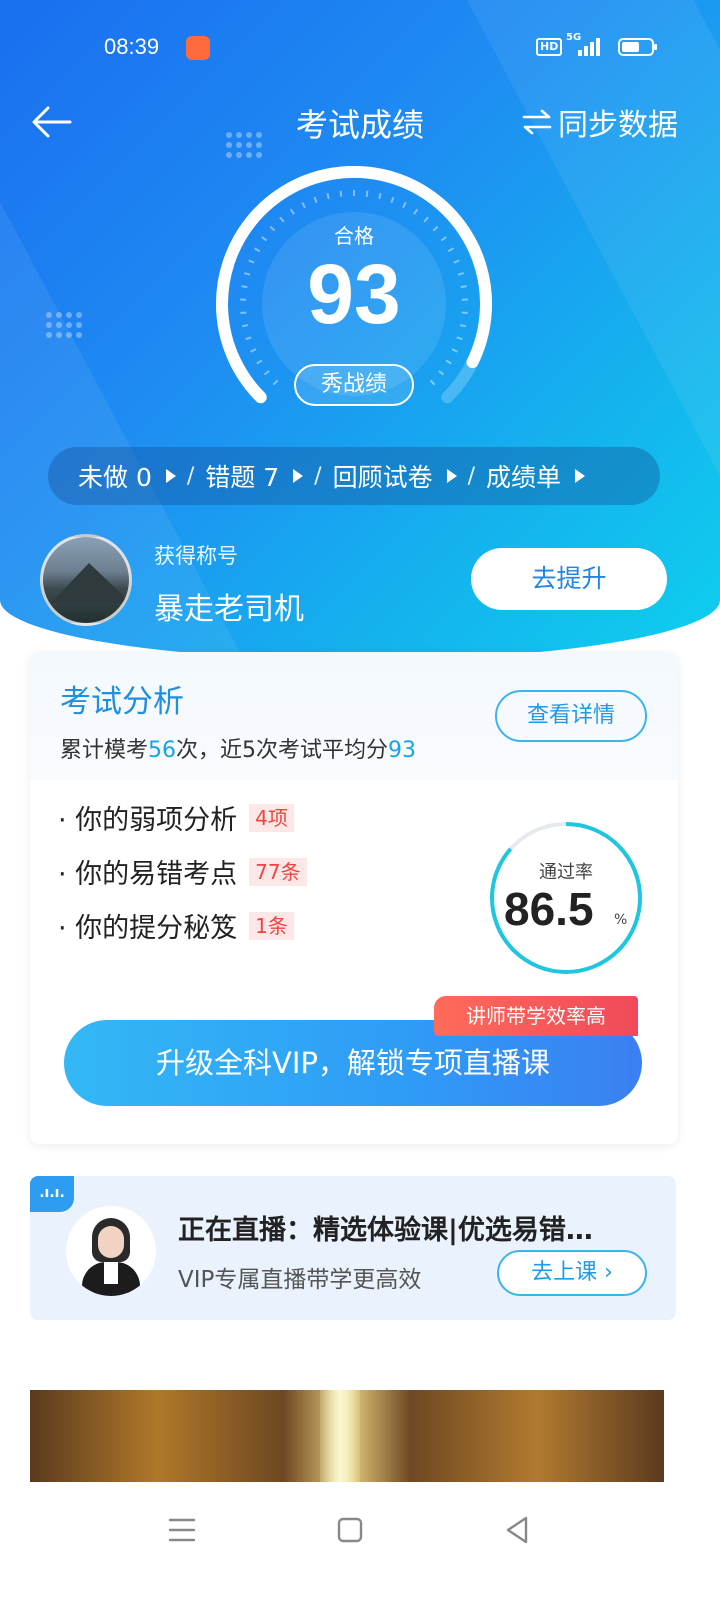  Describe the element at coordinates (354, 385) in the screenshot. I see `show-score-button: 秀战绩` at that location.